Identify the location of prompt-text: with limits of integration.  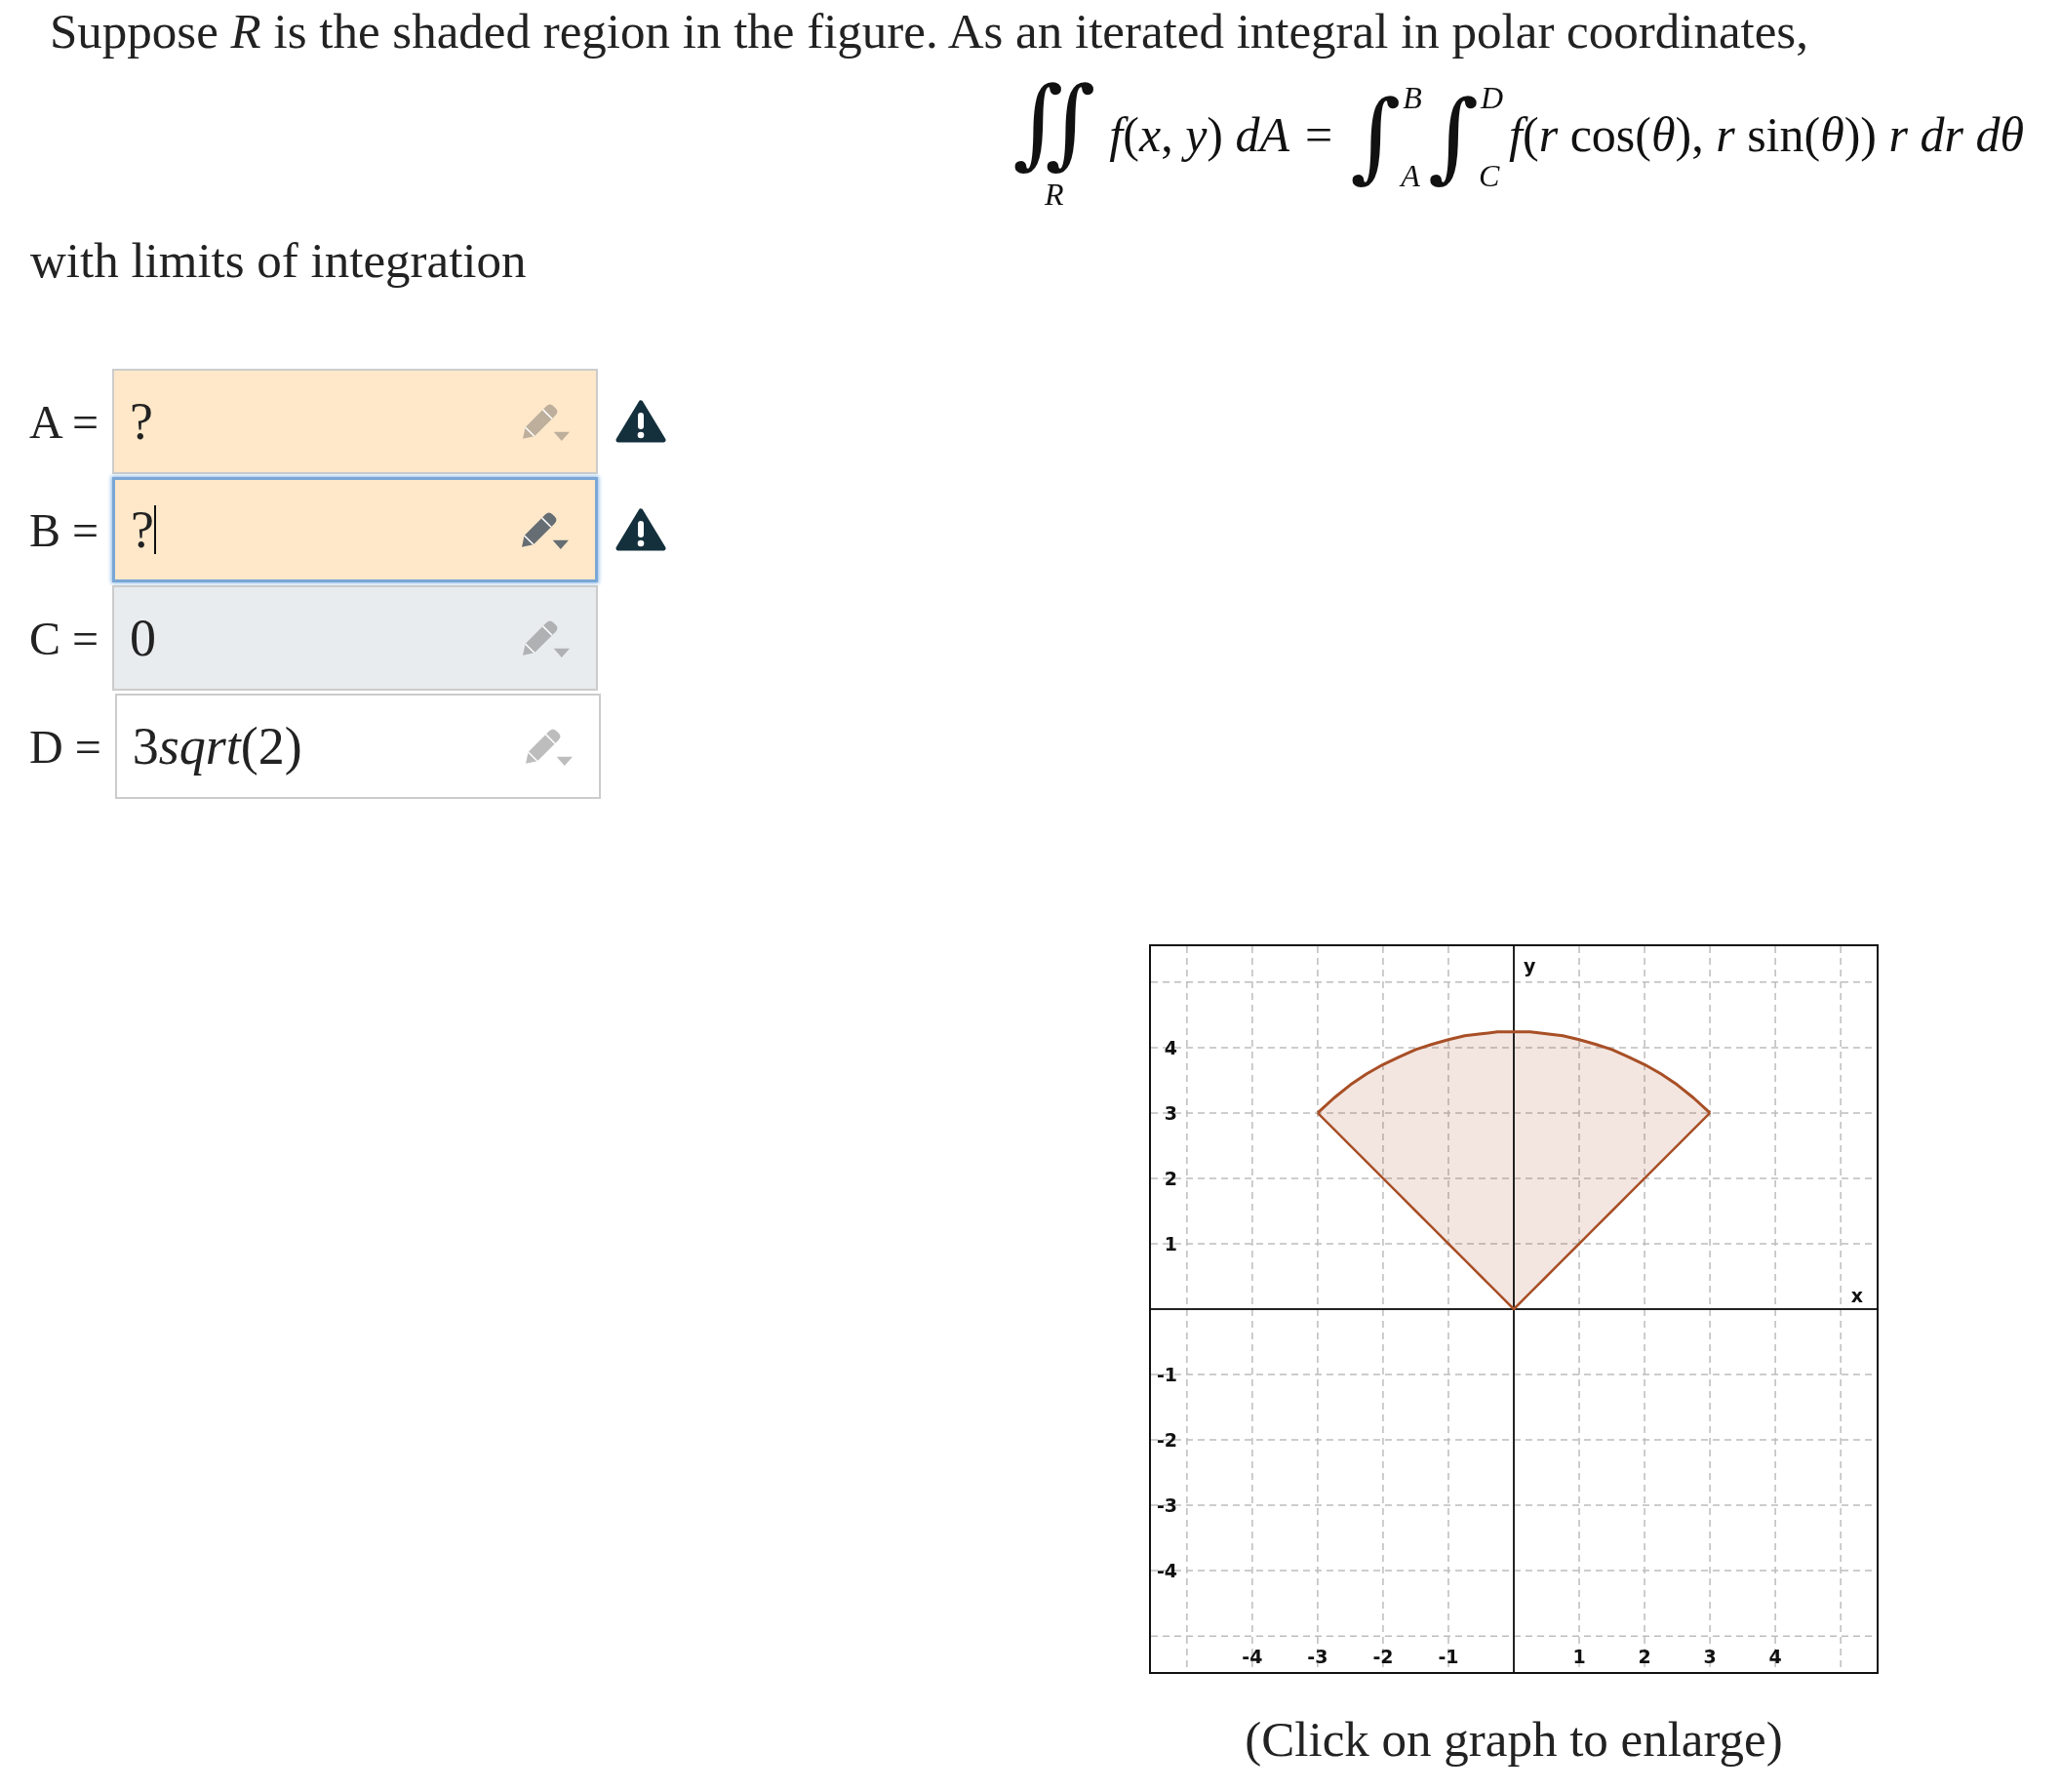
(279, 261).